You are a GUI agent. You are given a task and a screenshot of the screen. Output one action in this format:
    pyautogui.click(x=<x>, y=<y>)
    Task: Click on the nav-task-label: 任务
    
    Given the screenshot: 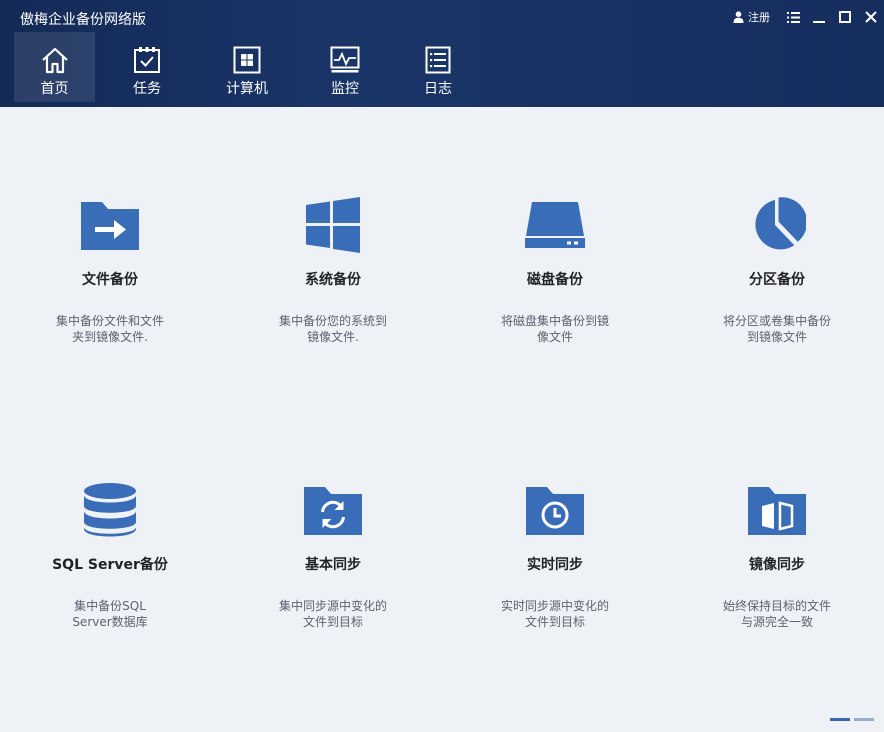 What is the action you would take?
    pyautogui.click(x=147, y=89)
    